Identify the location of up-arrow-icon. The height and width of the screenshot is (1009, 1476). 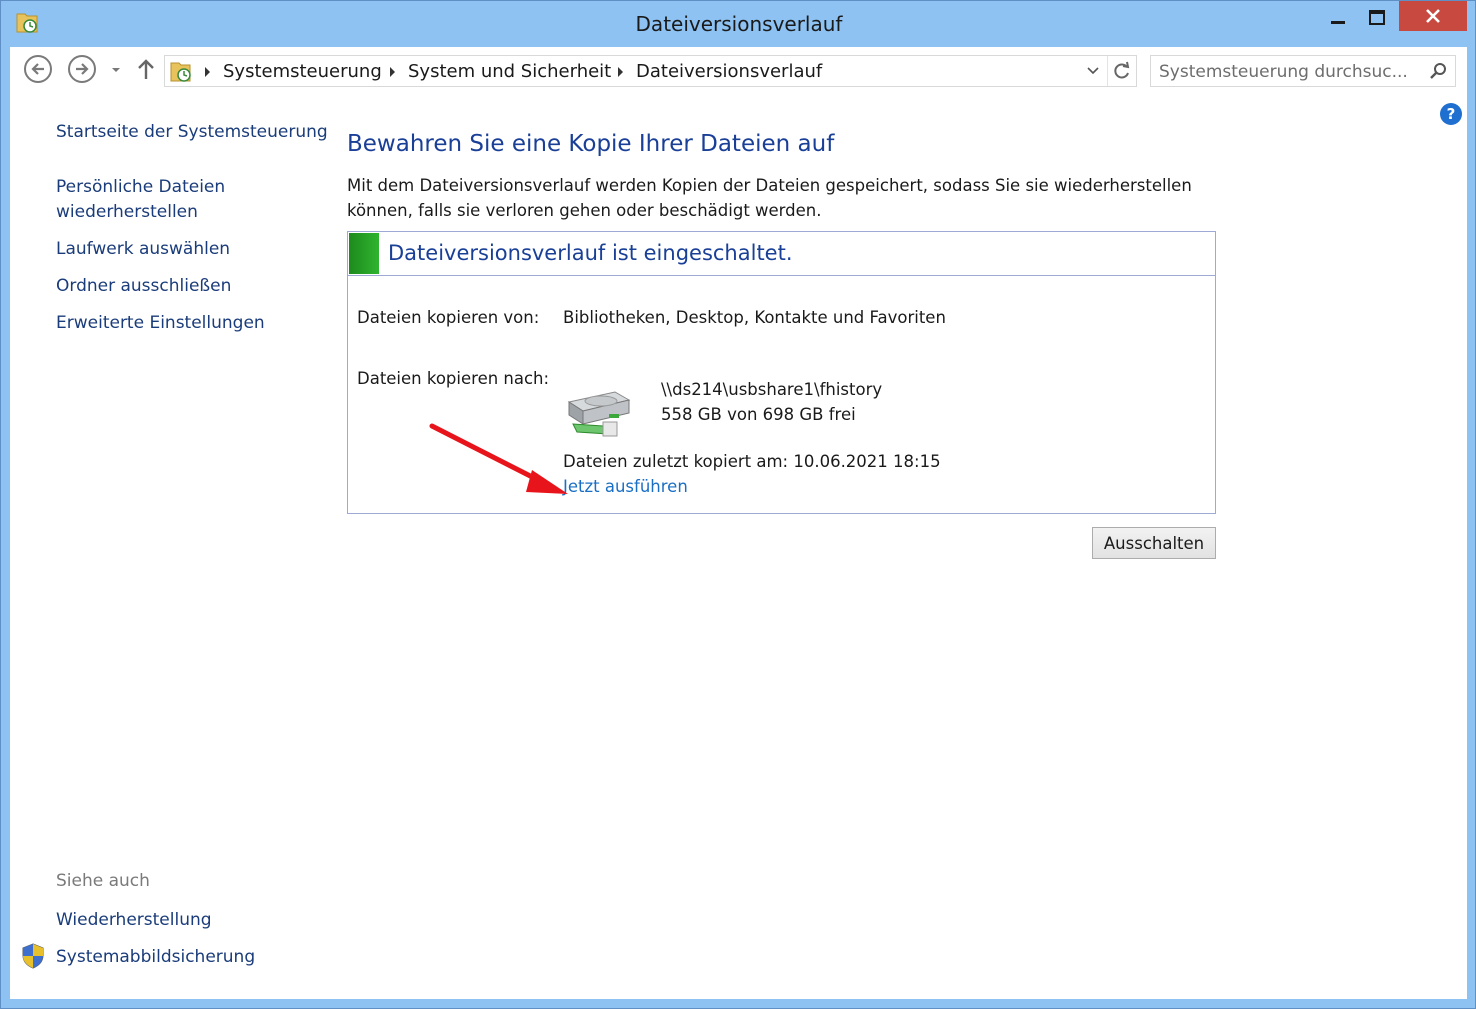
(146, 69).